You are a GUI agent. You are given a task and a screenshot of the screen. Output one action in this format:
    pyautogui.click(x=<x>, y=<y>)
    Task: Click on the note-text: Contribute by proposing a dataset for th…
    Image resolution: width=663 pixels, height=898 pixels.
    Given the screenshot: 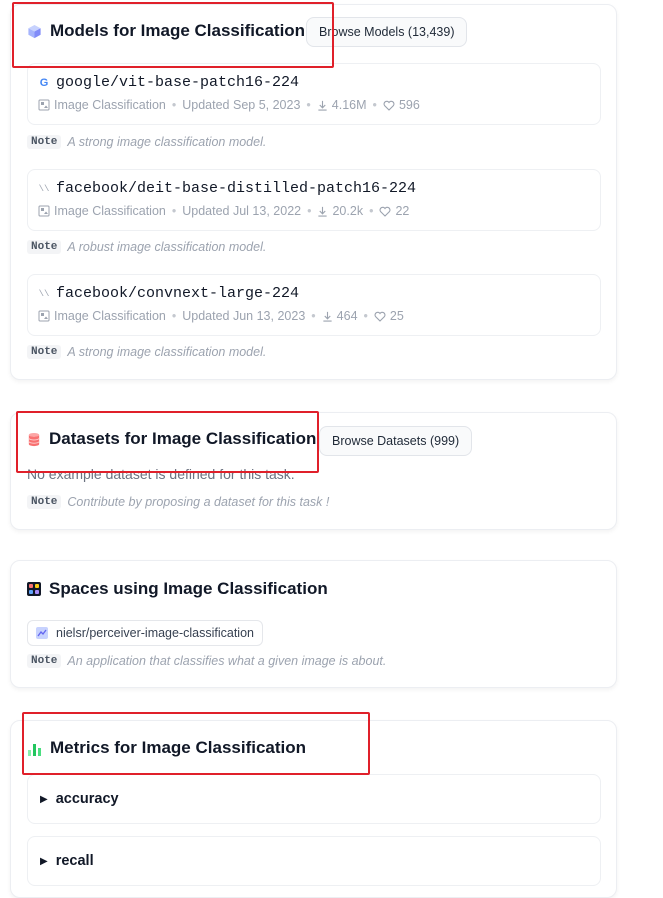 What is the action you would take?
    pyautogui.click(x=198, y=502)
    